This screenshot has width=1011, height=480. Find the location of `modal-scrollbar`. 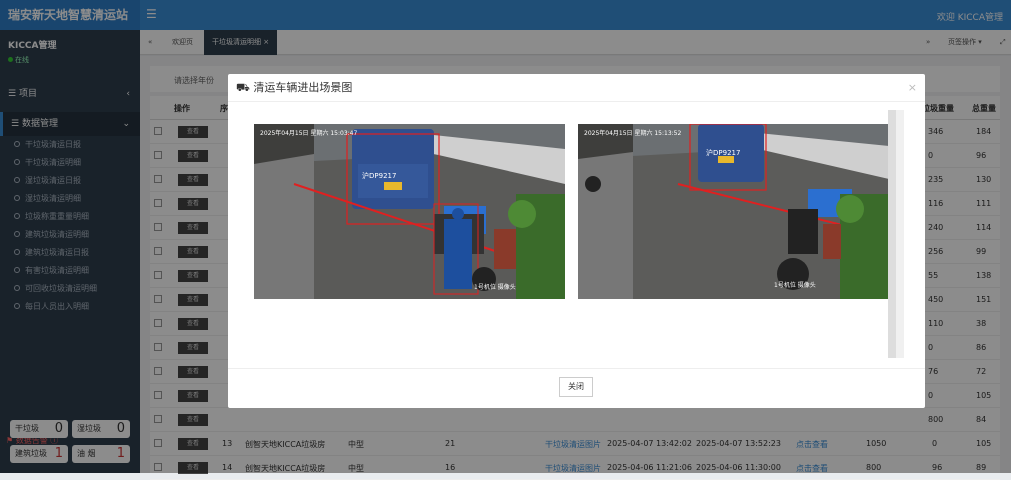

modal-scrollbar is located at coordinates (892, 234).